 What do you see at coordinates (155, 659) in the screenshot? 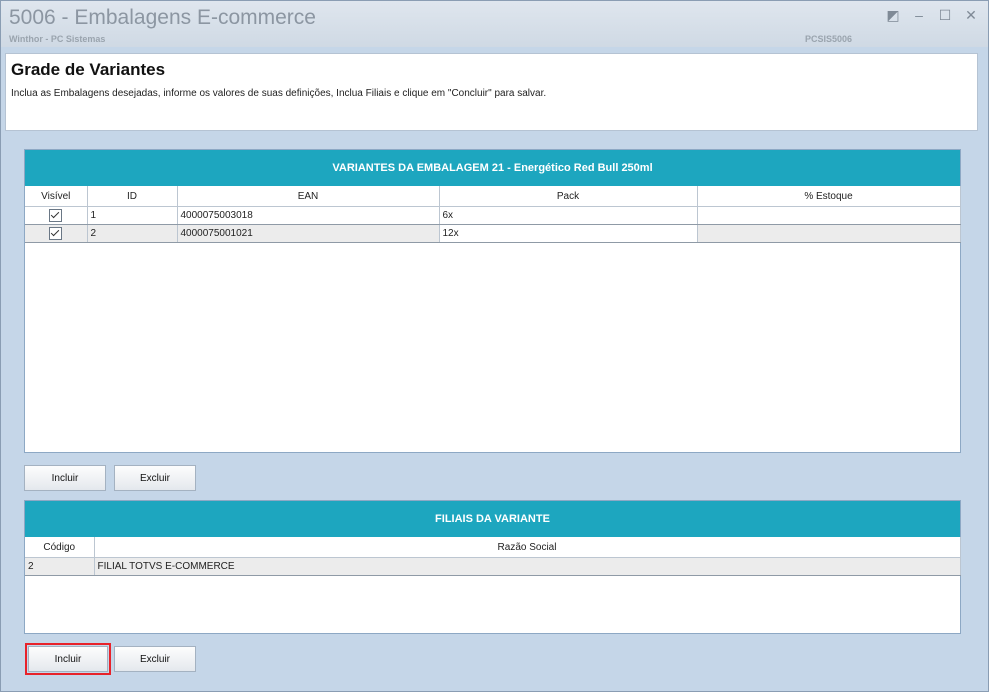
I see `delete-branch-button: Excluir` at bounding box center [155, 659].